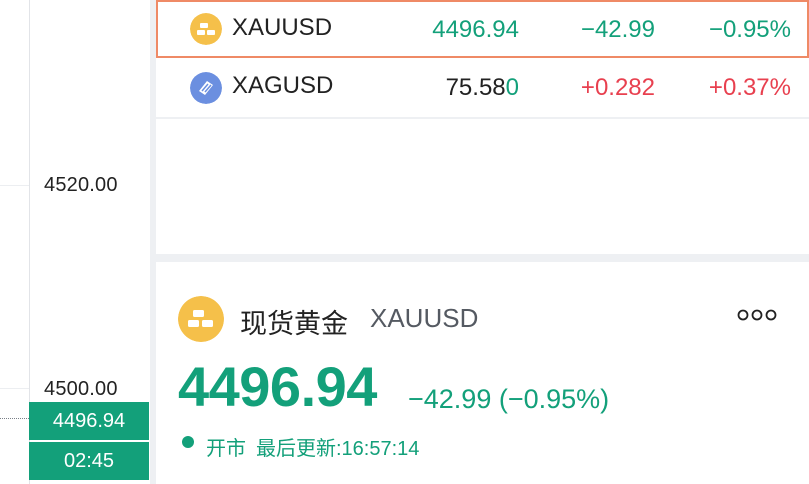 The image size is (809, 484). What do you see at coordinates (14, 418) in the screenshot?
I see `current-price-line` at bounding box center [14, 418].